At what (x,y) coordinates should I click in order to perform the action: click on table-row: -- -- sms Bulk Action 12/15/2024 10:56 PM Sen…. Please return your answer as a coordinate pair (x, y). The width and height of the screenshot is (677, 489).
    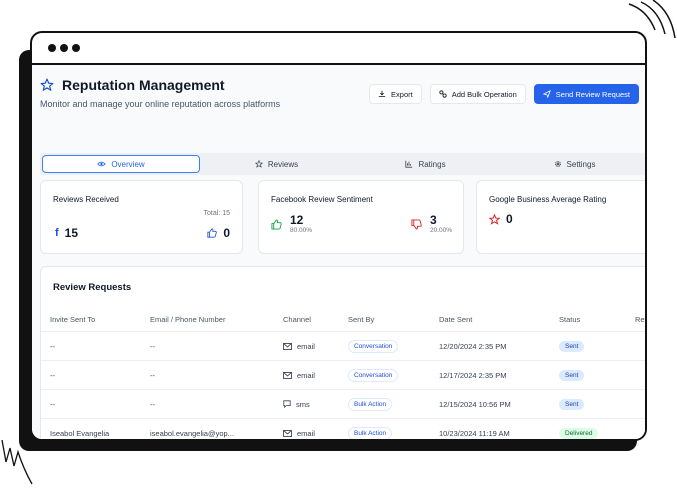
    Looking at the image, I should click on (343, 403).